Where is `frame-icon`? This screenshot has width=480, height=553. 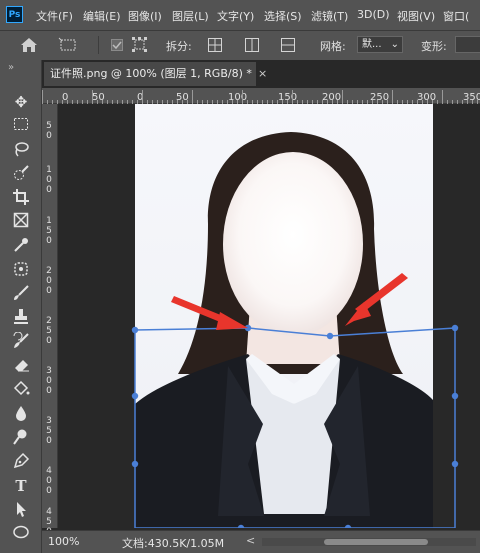 frame-icon is located at coordinates (21, 222).